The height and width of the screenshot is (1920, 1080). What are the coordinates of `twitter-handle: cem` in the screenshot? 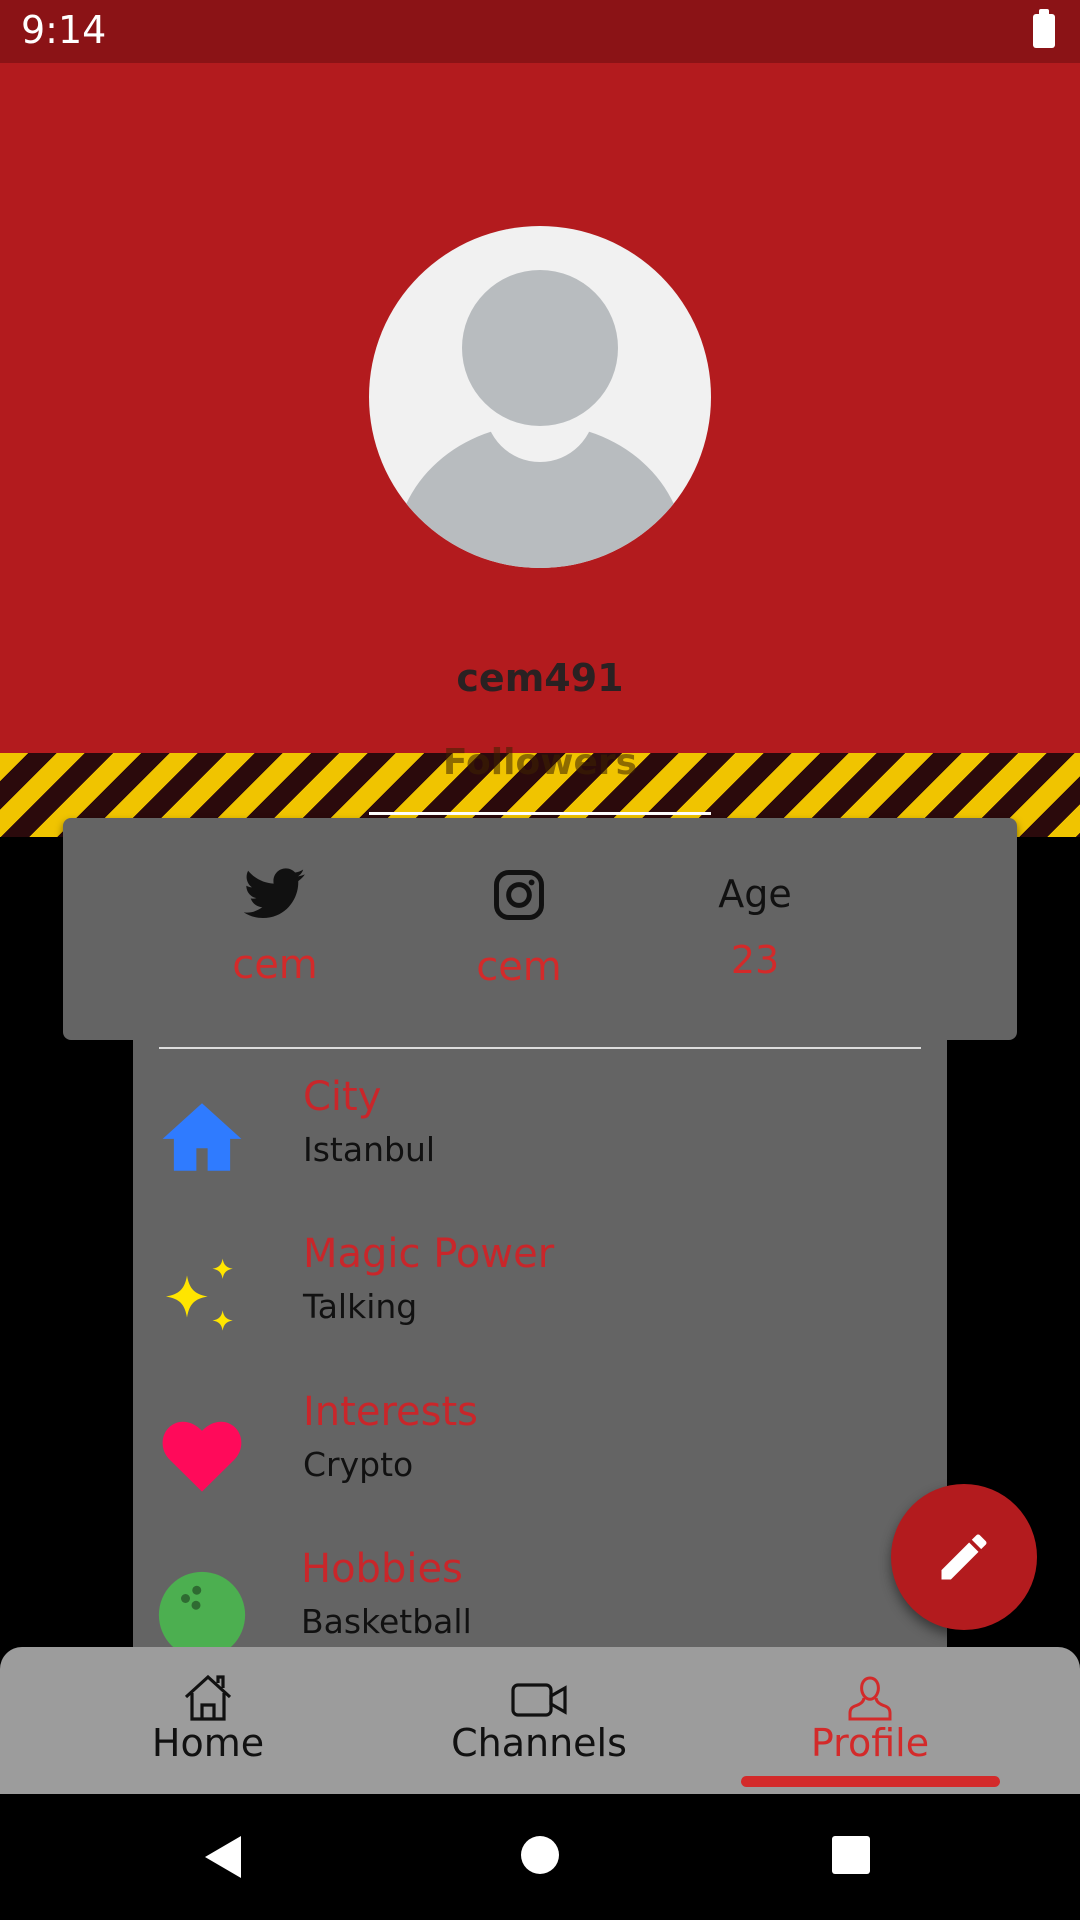 It's located at (275, 965).